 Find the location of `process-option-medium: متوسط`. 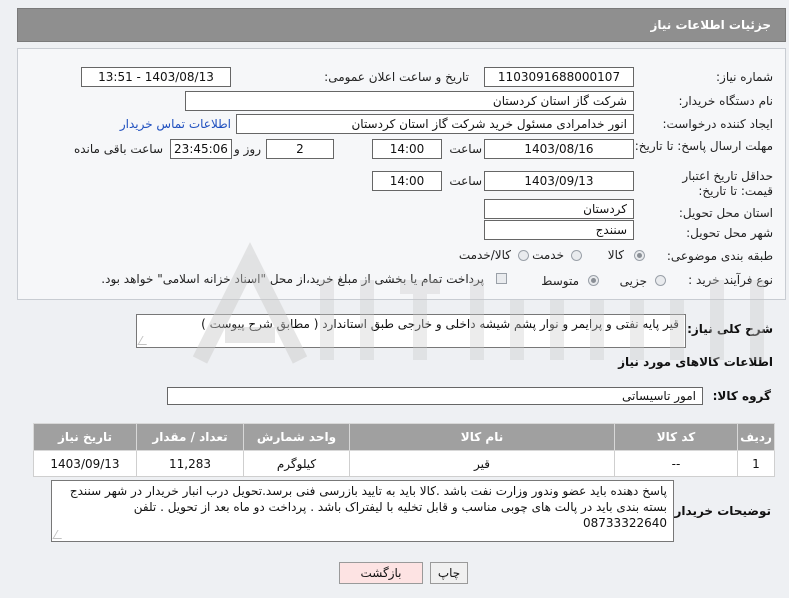

process-option-medium: متوسط is located at coordinates (560, 281).